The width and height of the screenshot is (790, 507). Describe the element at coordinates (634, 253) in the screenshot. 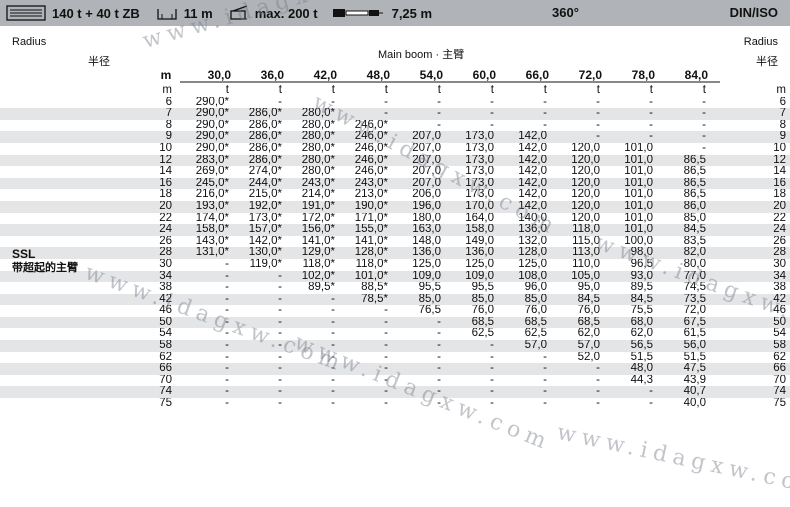

I see `load-cell: 98,0` at that location.